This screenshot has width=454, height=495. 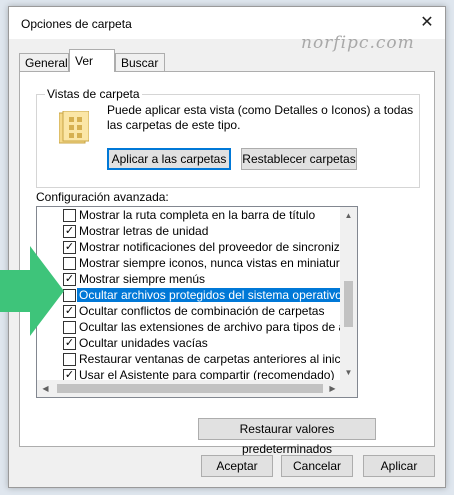 I want to click on list-item: ✓ Ocultar unidades vacías, so click(x=189, y=343).